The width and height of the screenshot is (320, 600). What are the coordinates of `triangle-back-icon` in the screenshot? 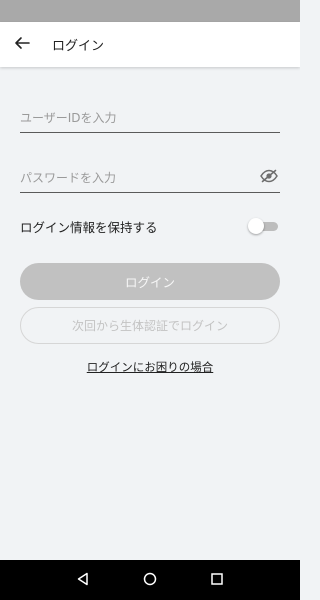 It's located at (83, 580).